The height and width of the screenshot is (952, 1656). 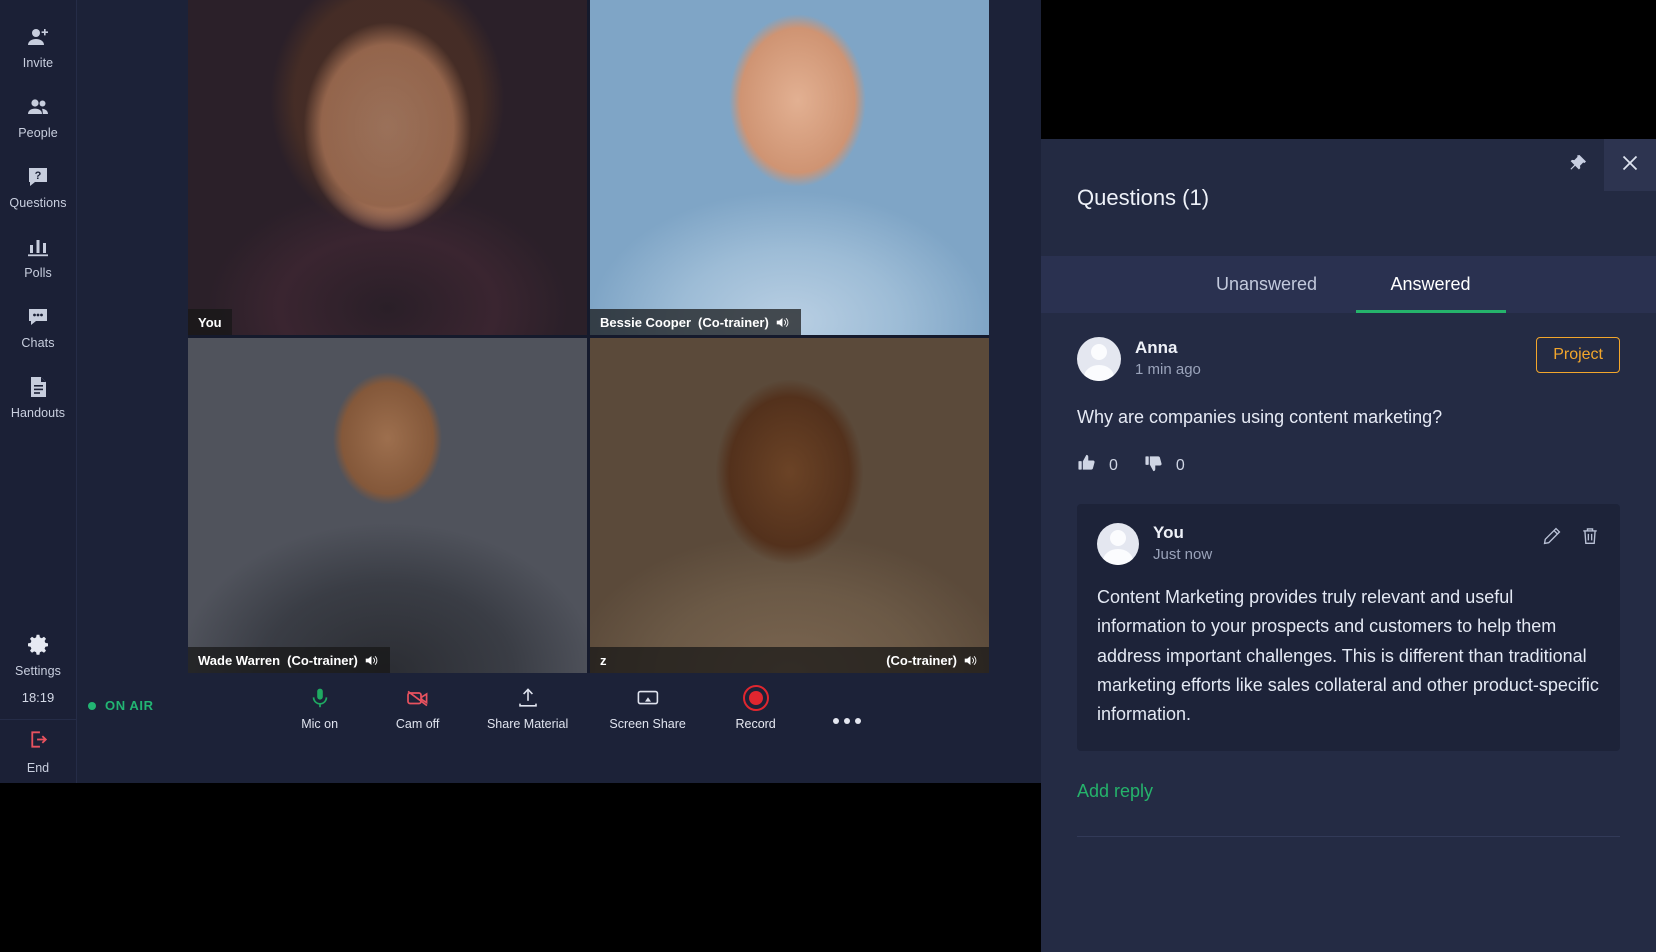 What do you see at coordinates (1182, 543) in the screenshot?
I see `reply-author-meta: You Just now` at bounding box center [1182, 543].